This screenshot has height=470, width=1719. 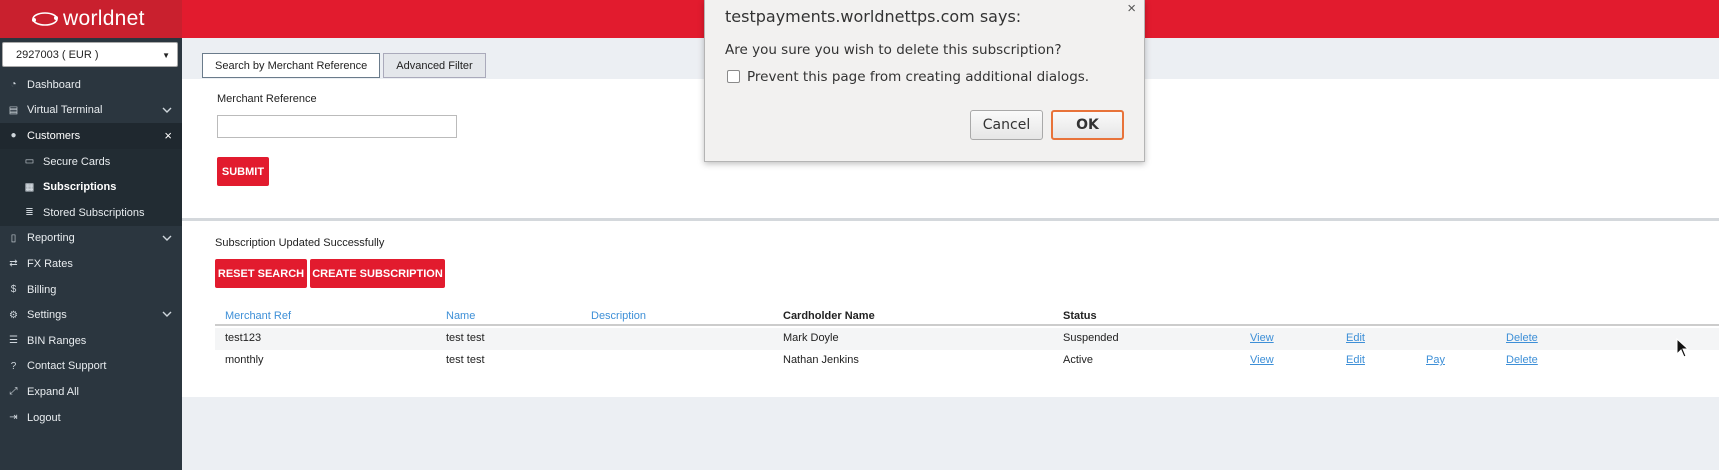 What do you see at coordinates (821, 360) in the screenshot?
I see `cardholder-cell: Nathan Jenkins` at bounding box center [821, 360].